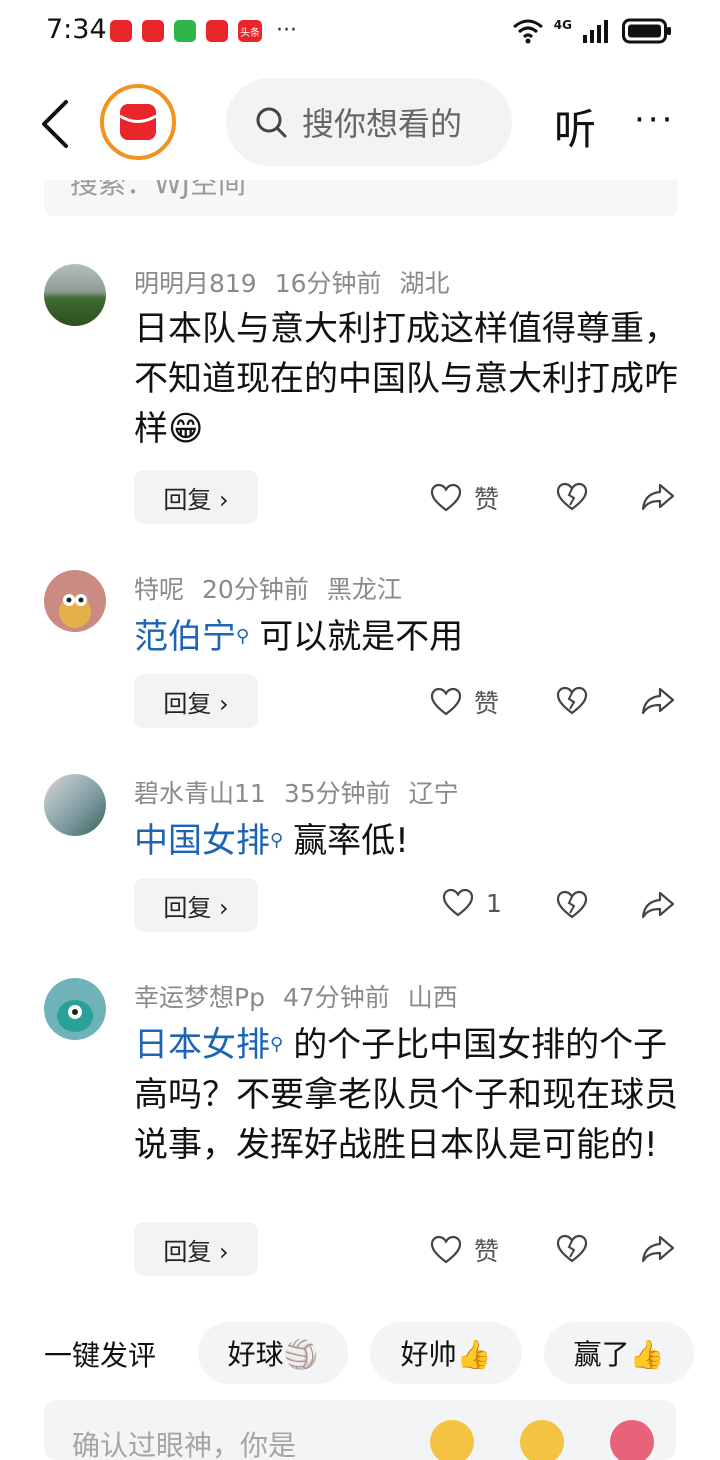  What do you see at coordinates (632, 1440) in the screenshot?
I see `emoji-gift-icon` at bounding box center [632, 1440].